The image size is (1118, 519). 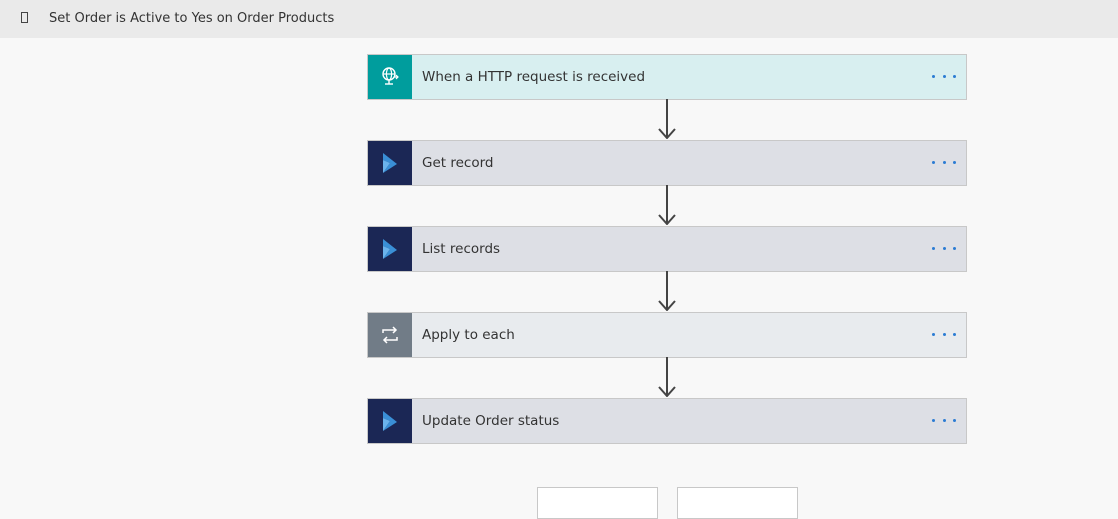 What do you see at coordinates (534, 77) in the screenshot?
I see `step-label: When a HTTP request is received` at bounding box center [534, 77].